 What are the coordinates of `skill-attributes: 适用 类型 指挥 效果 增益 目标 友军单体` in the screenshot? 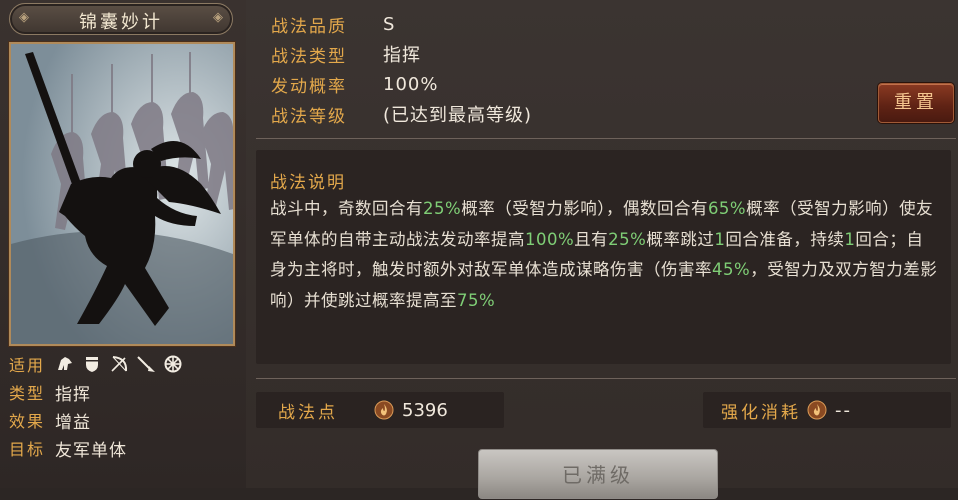 It's located at (126, 406).